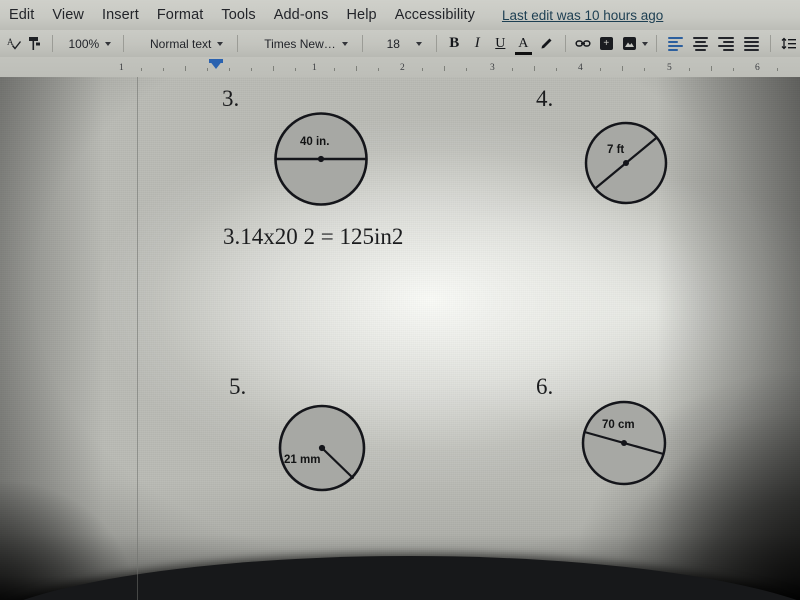 This screenshot has width=800, height=600. Describe the element at coordinates (701, 43) in the screenshot. I see `align-center-icon` at that location.